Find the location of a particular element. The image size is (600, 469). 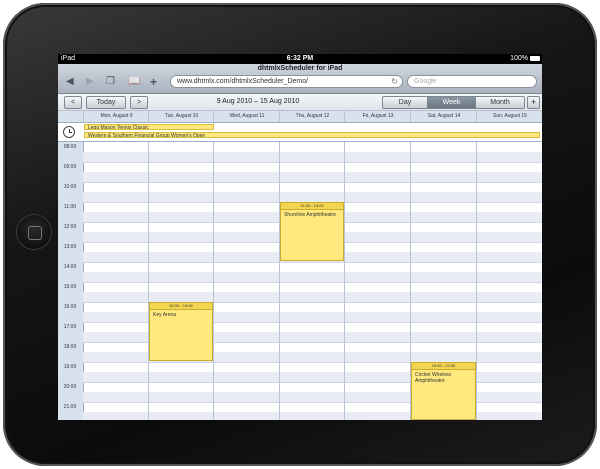

event-card: 11:00 - 14:00 Shoreline Amphitheatre is located at coordinates (312, 231).